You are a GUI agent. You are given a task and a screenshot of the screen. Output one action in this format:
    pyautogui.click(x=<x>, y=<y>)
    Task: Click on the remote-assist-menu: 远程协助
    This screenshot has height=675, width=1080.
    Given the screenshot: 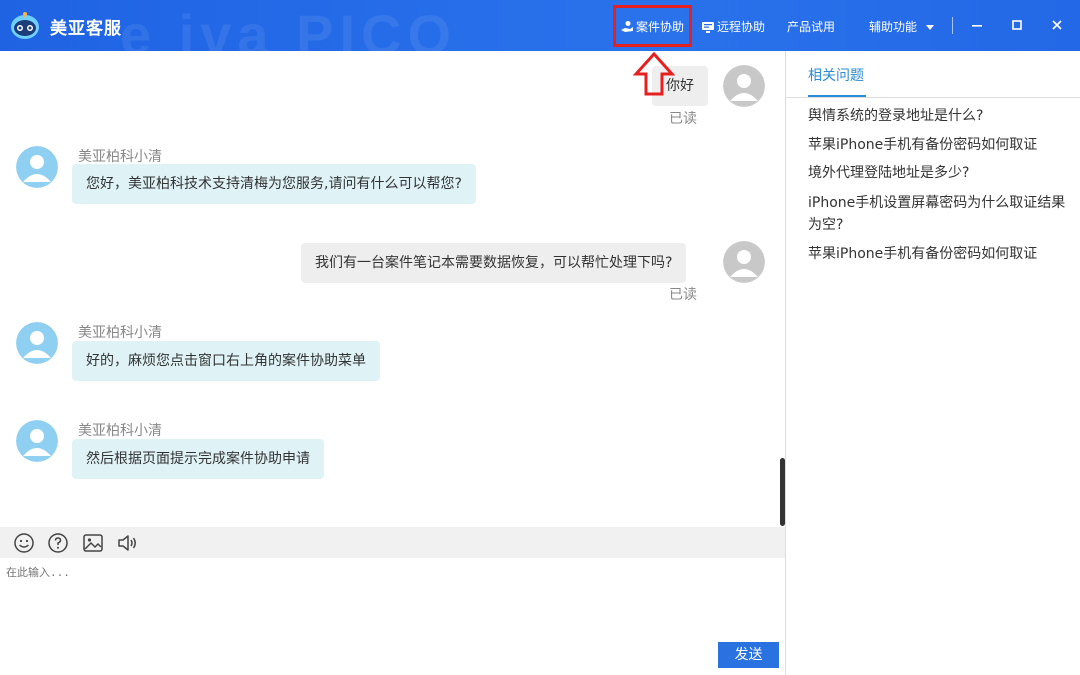 What is the action you would take?
    pyautogui.click(x=733, y=26)
    